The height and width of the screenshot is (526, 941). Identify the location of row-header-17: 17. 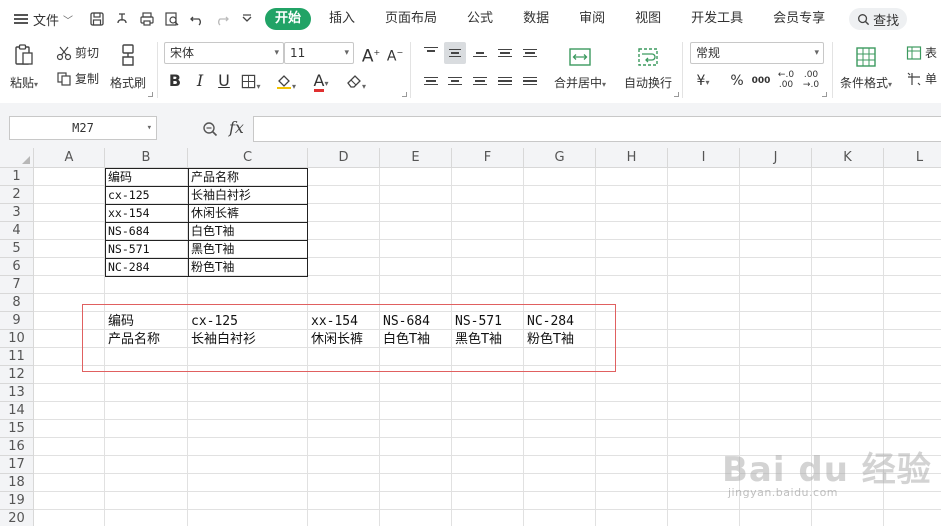
(17, 465).